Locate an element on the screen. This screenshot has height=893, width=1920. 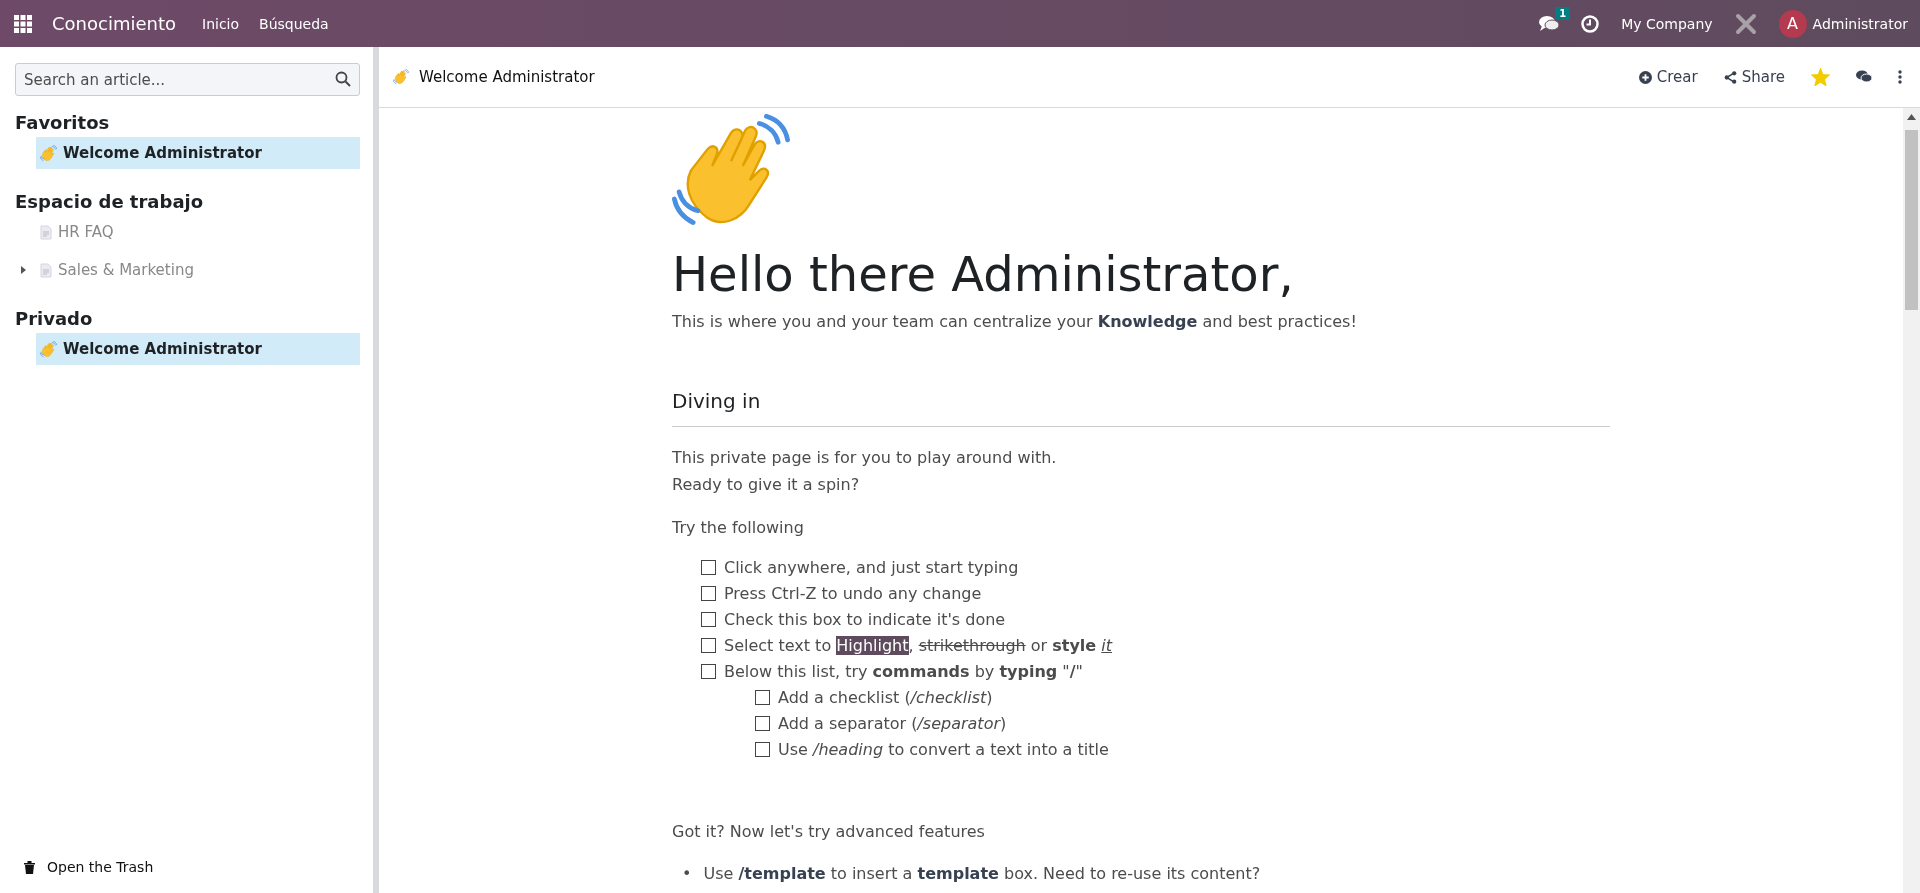
scrollbar-thumb is located at coordinates (1911, 220).